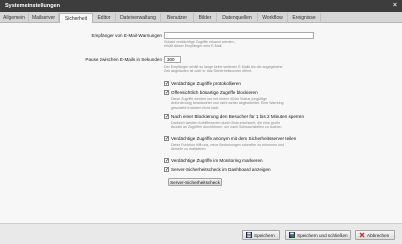  Describe the element at coordinates (205, 18) in the screenshot. I see `tab-bilder: Bilder` at that location.